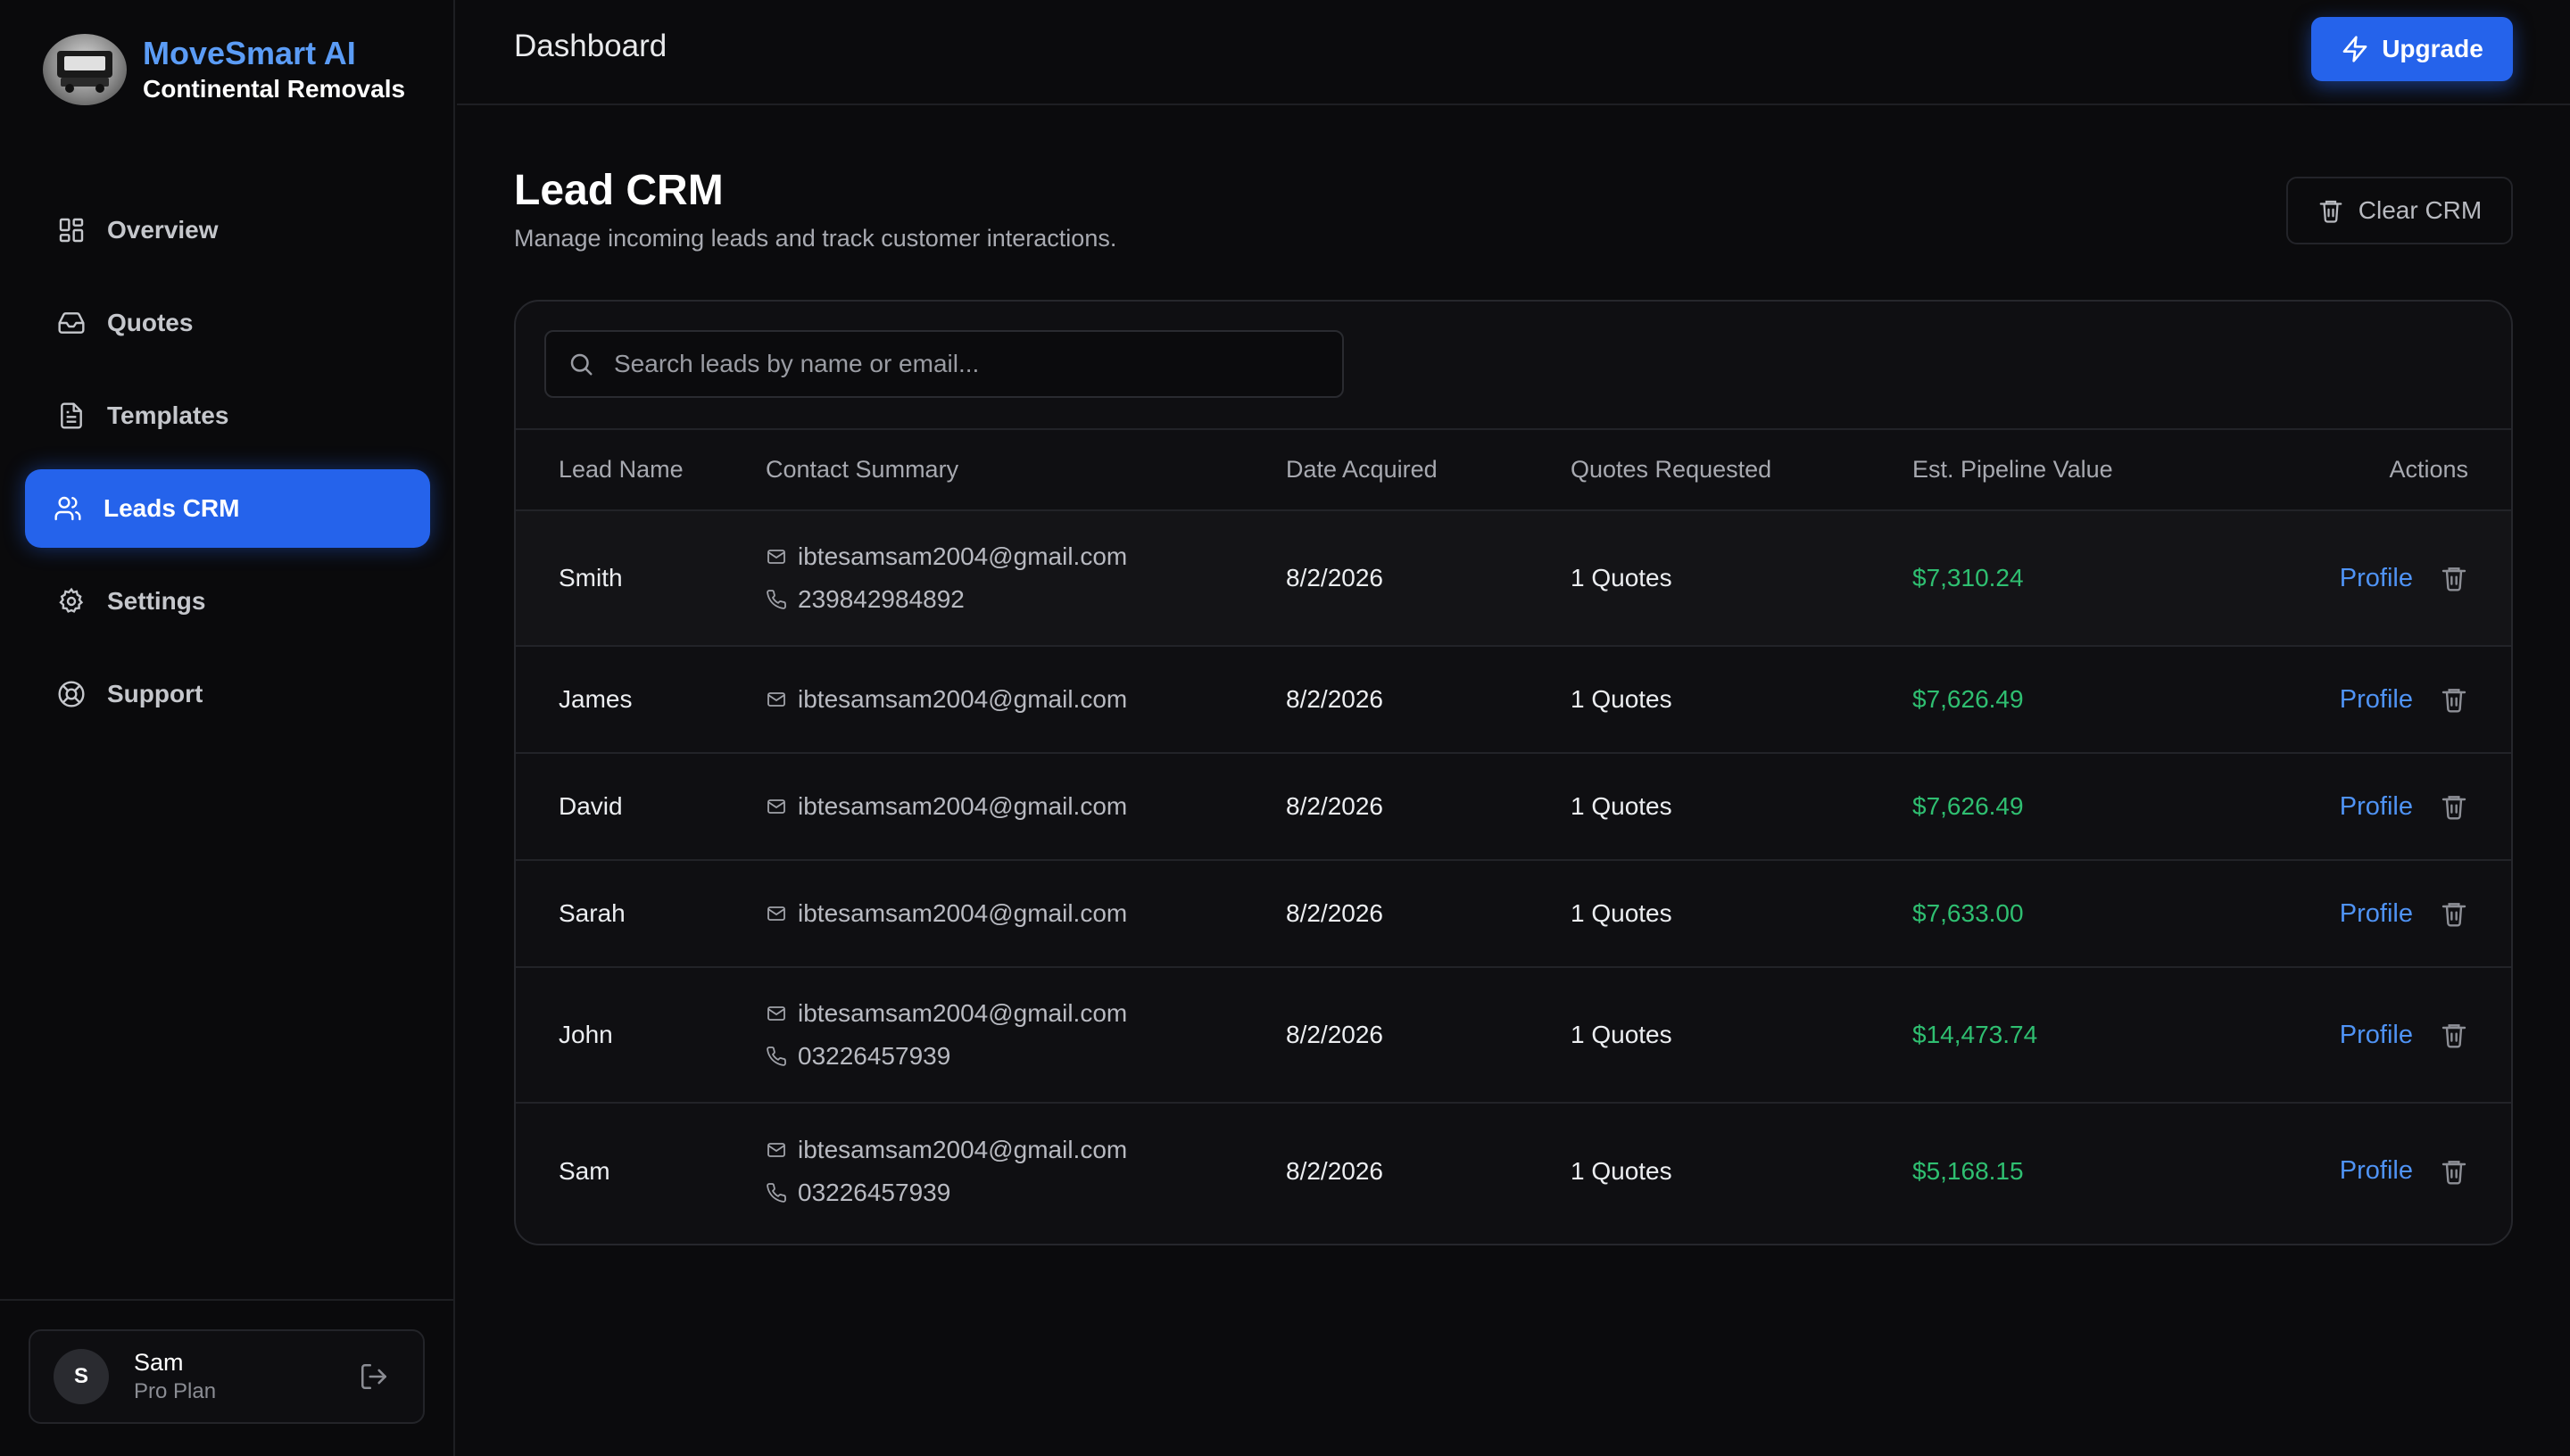 The image size is (2570, 1456). What do you see at coordinates (1026, 470) in the screenshot?
I see `column-header-contact-summary: Contact Summary` at bounding box center [1026, 470].